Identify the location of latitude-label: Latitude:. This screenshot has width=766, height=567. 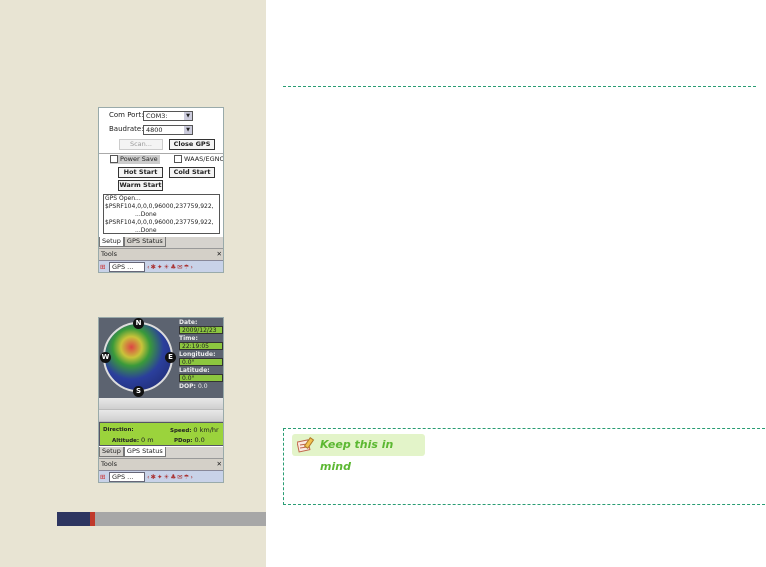
(194, 370).